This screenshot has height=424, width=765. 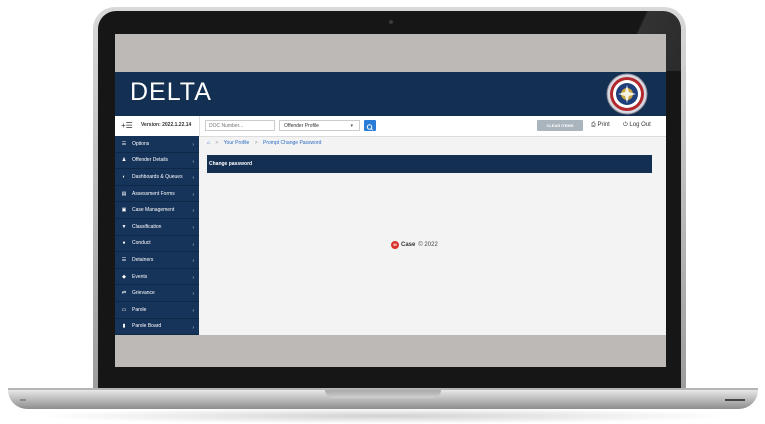 What do you see at coordinates (390, 53) in the screenshot?
I see `screen-top-margin` at bounding box center [390, 53].